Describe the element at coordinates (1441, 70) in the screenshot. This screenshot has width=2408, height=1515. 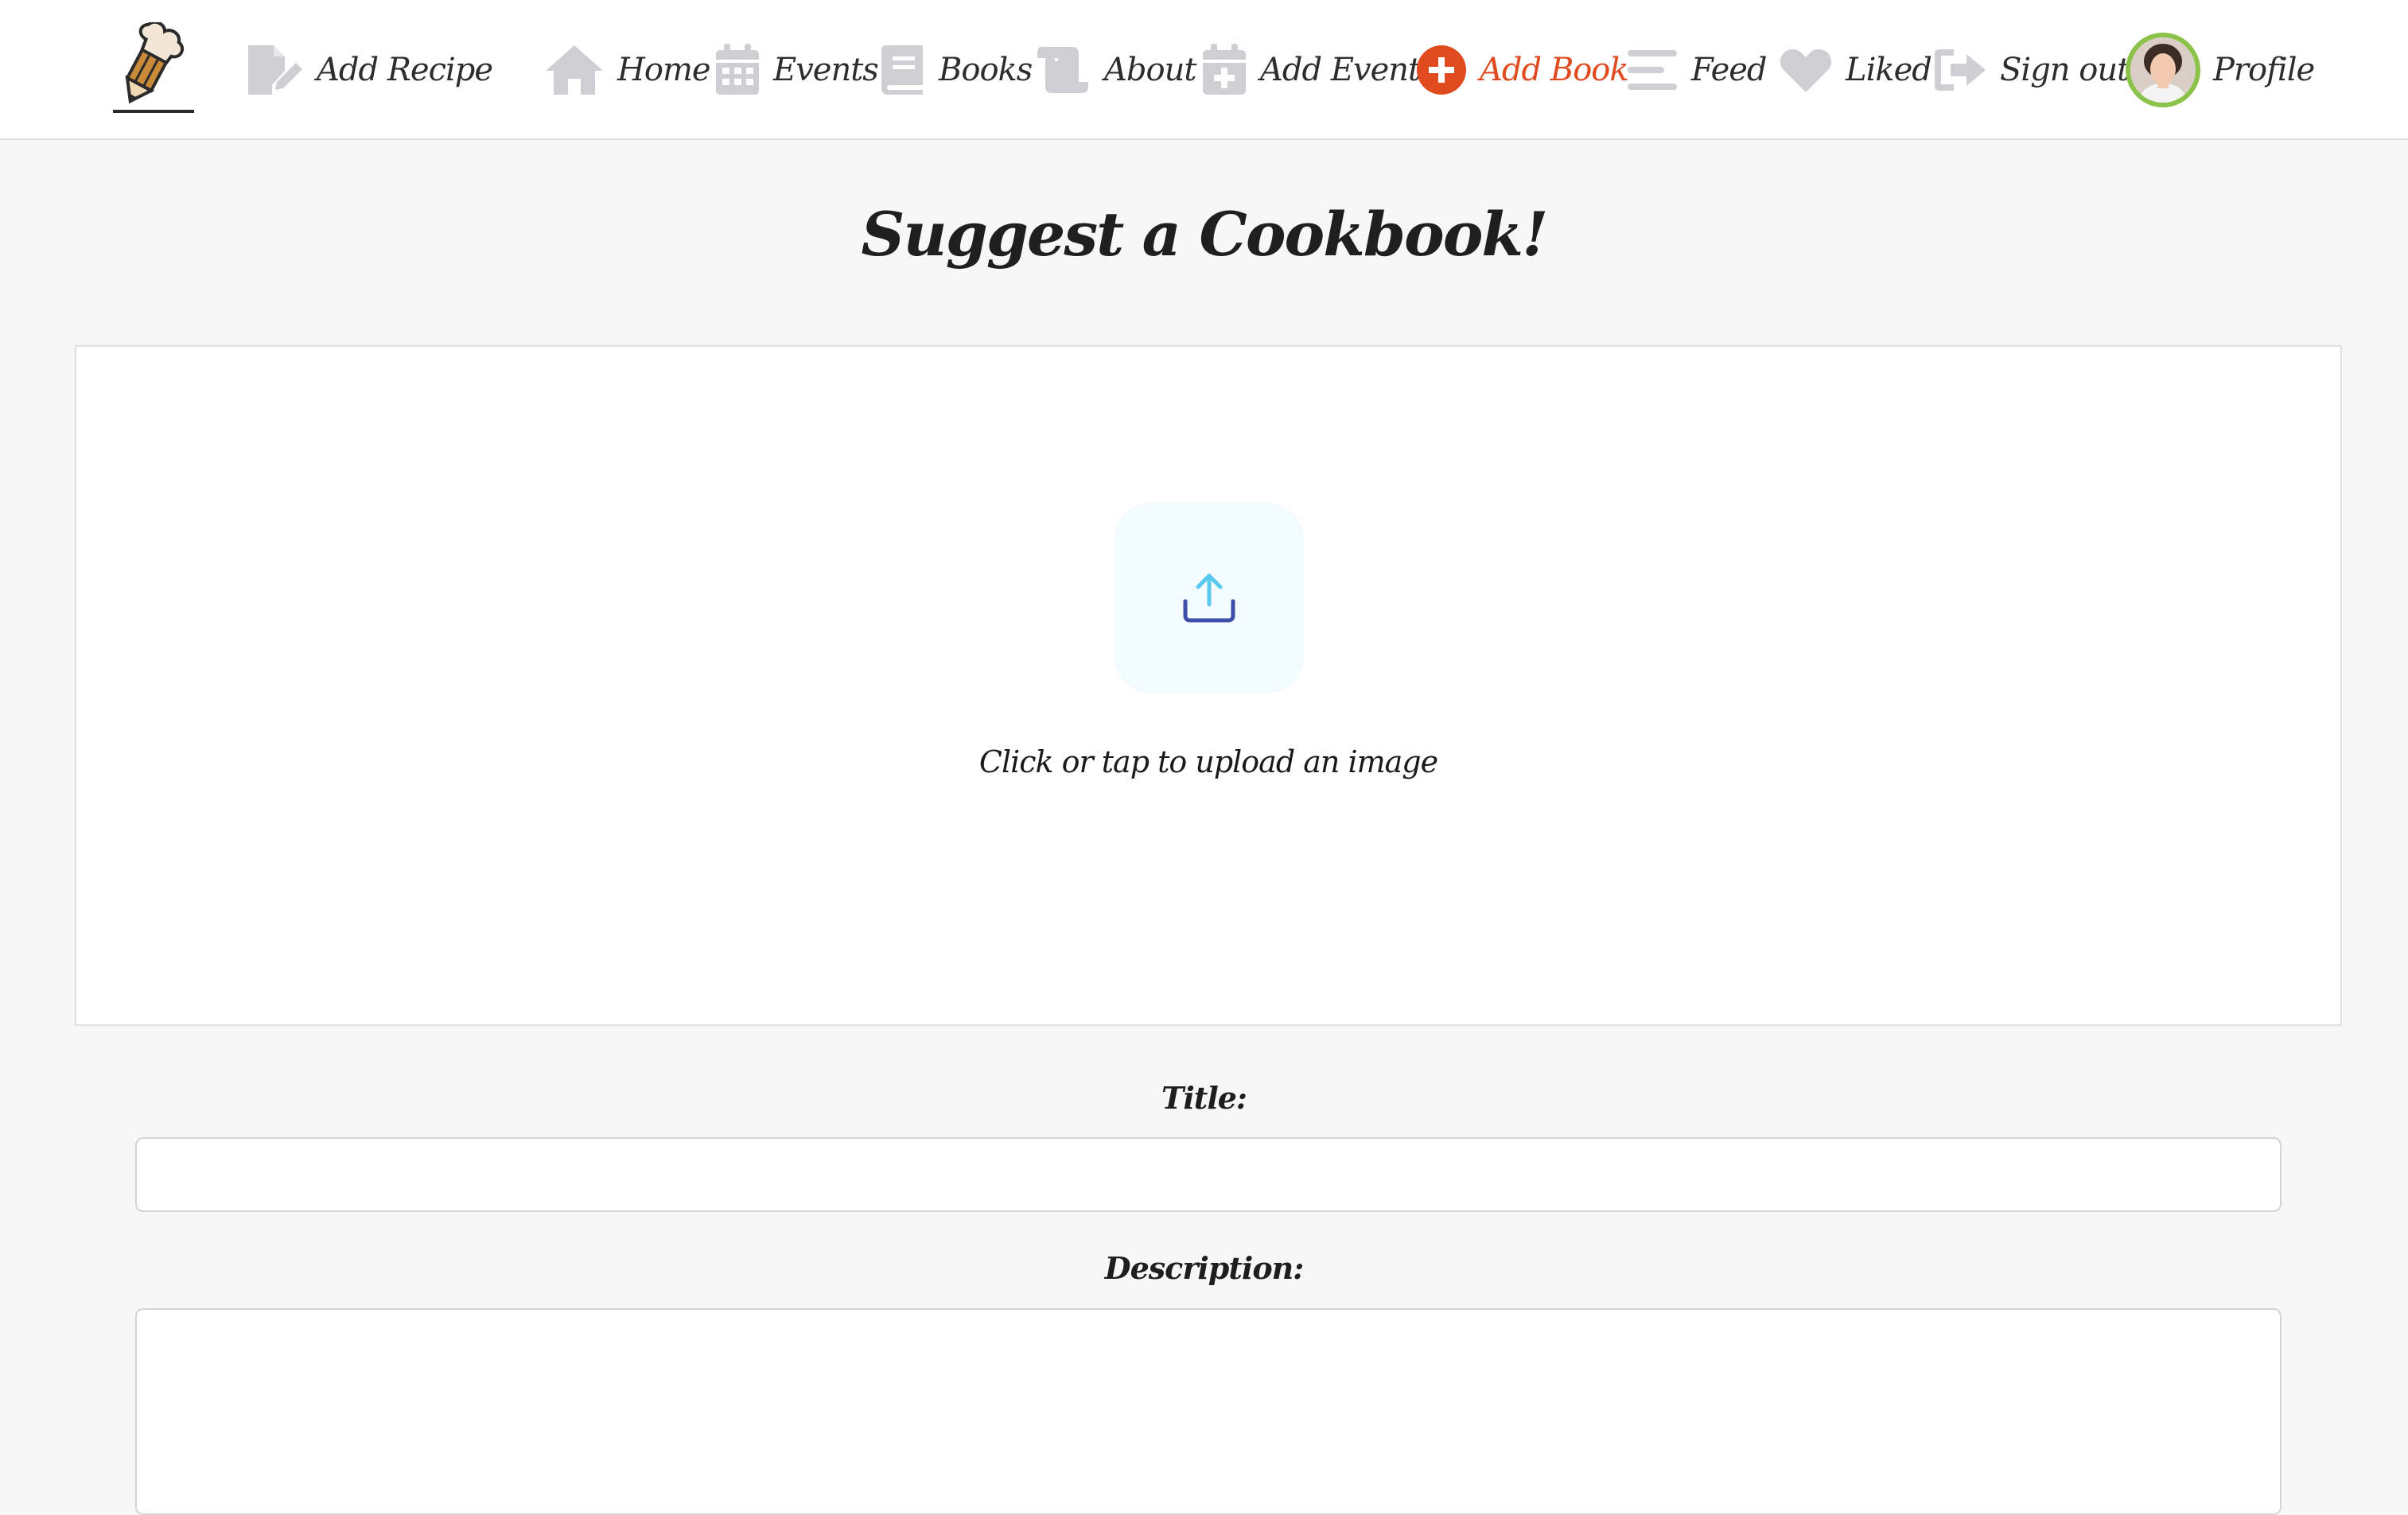
I see `plus-circle-icon` at that location.